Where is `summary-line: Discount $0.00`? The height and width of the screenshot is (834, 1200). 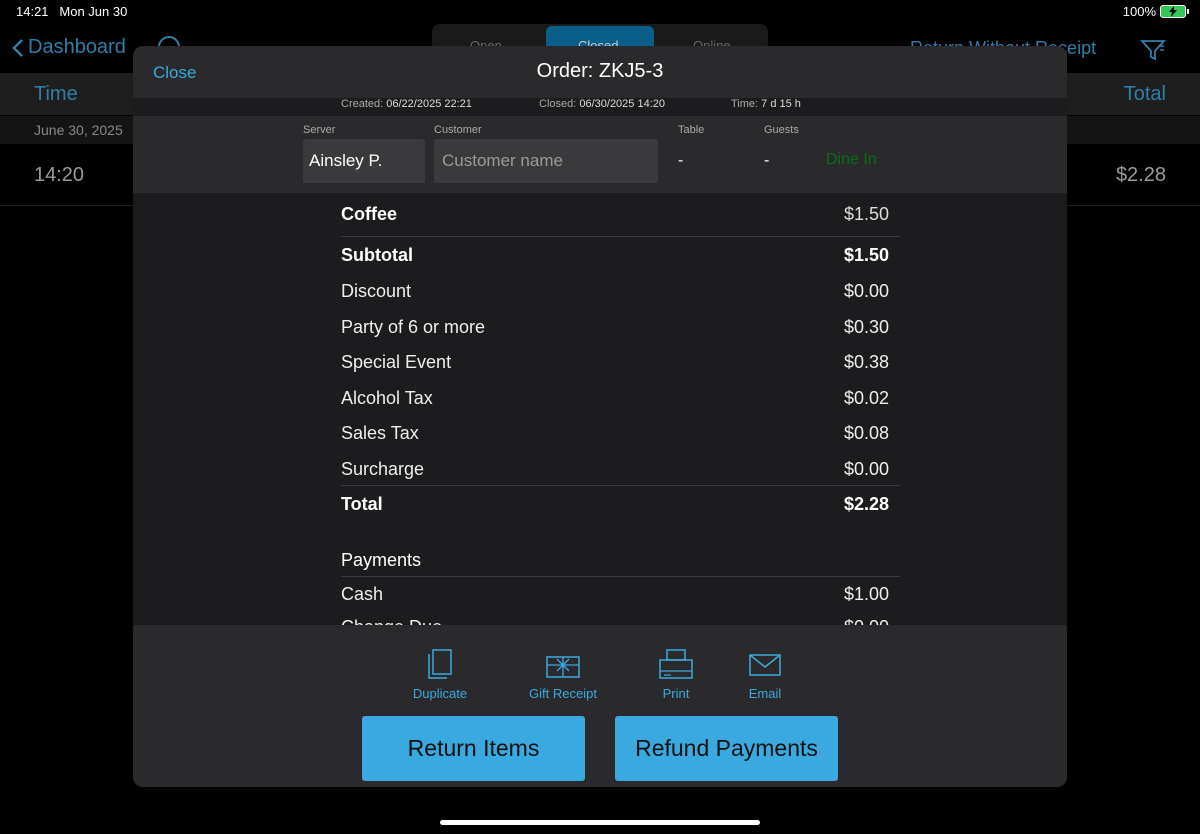
summary-line: Discount $0.00 is located at coordinates (620, 291).